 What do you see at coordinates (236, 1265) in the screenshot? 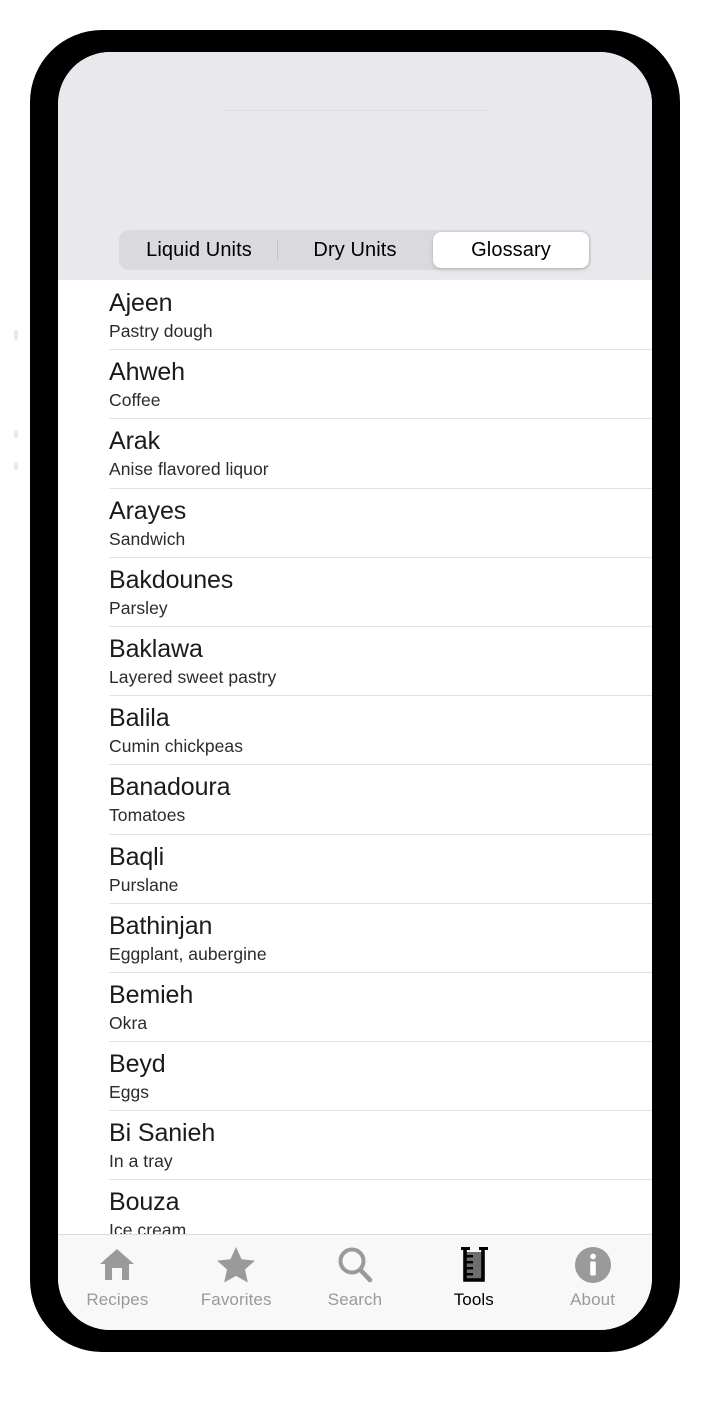
I see `star-icon` at bounding box center [236, 1265].